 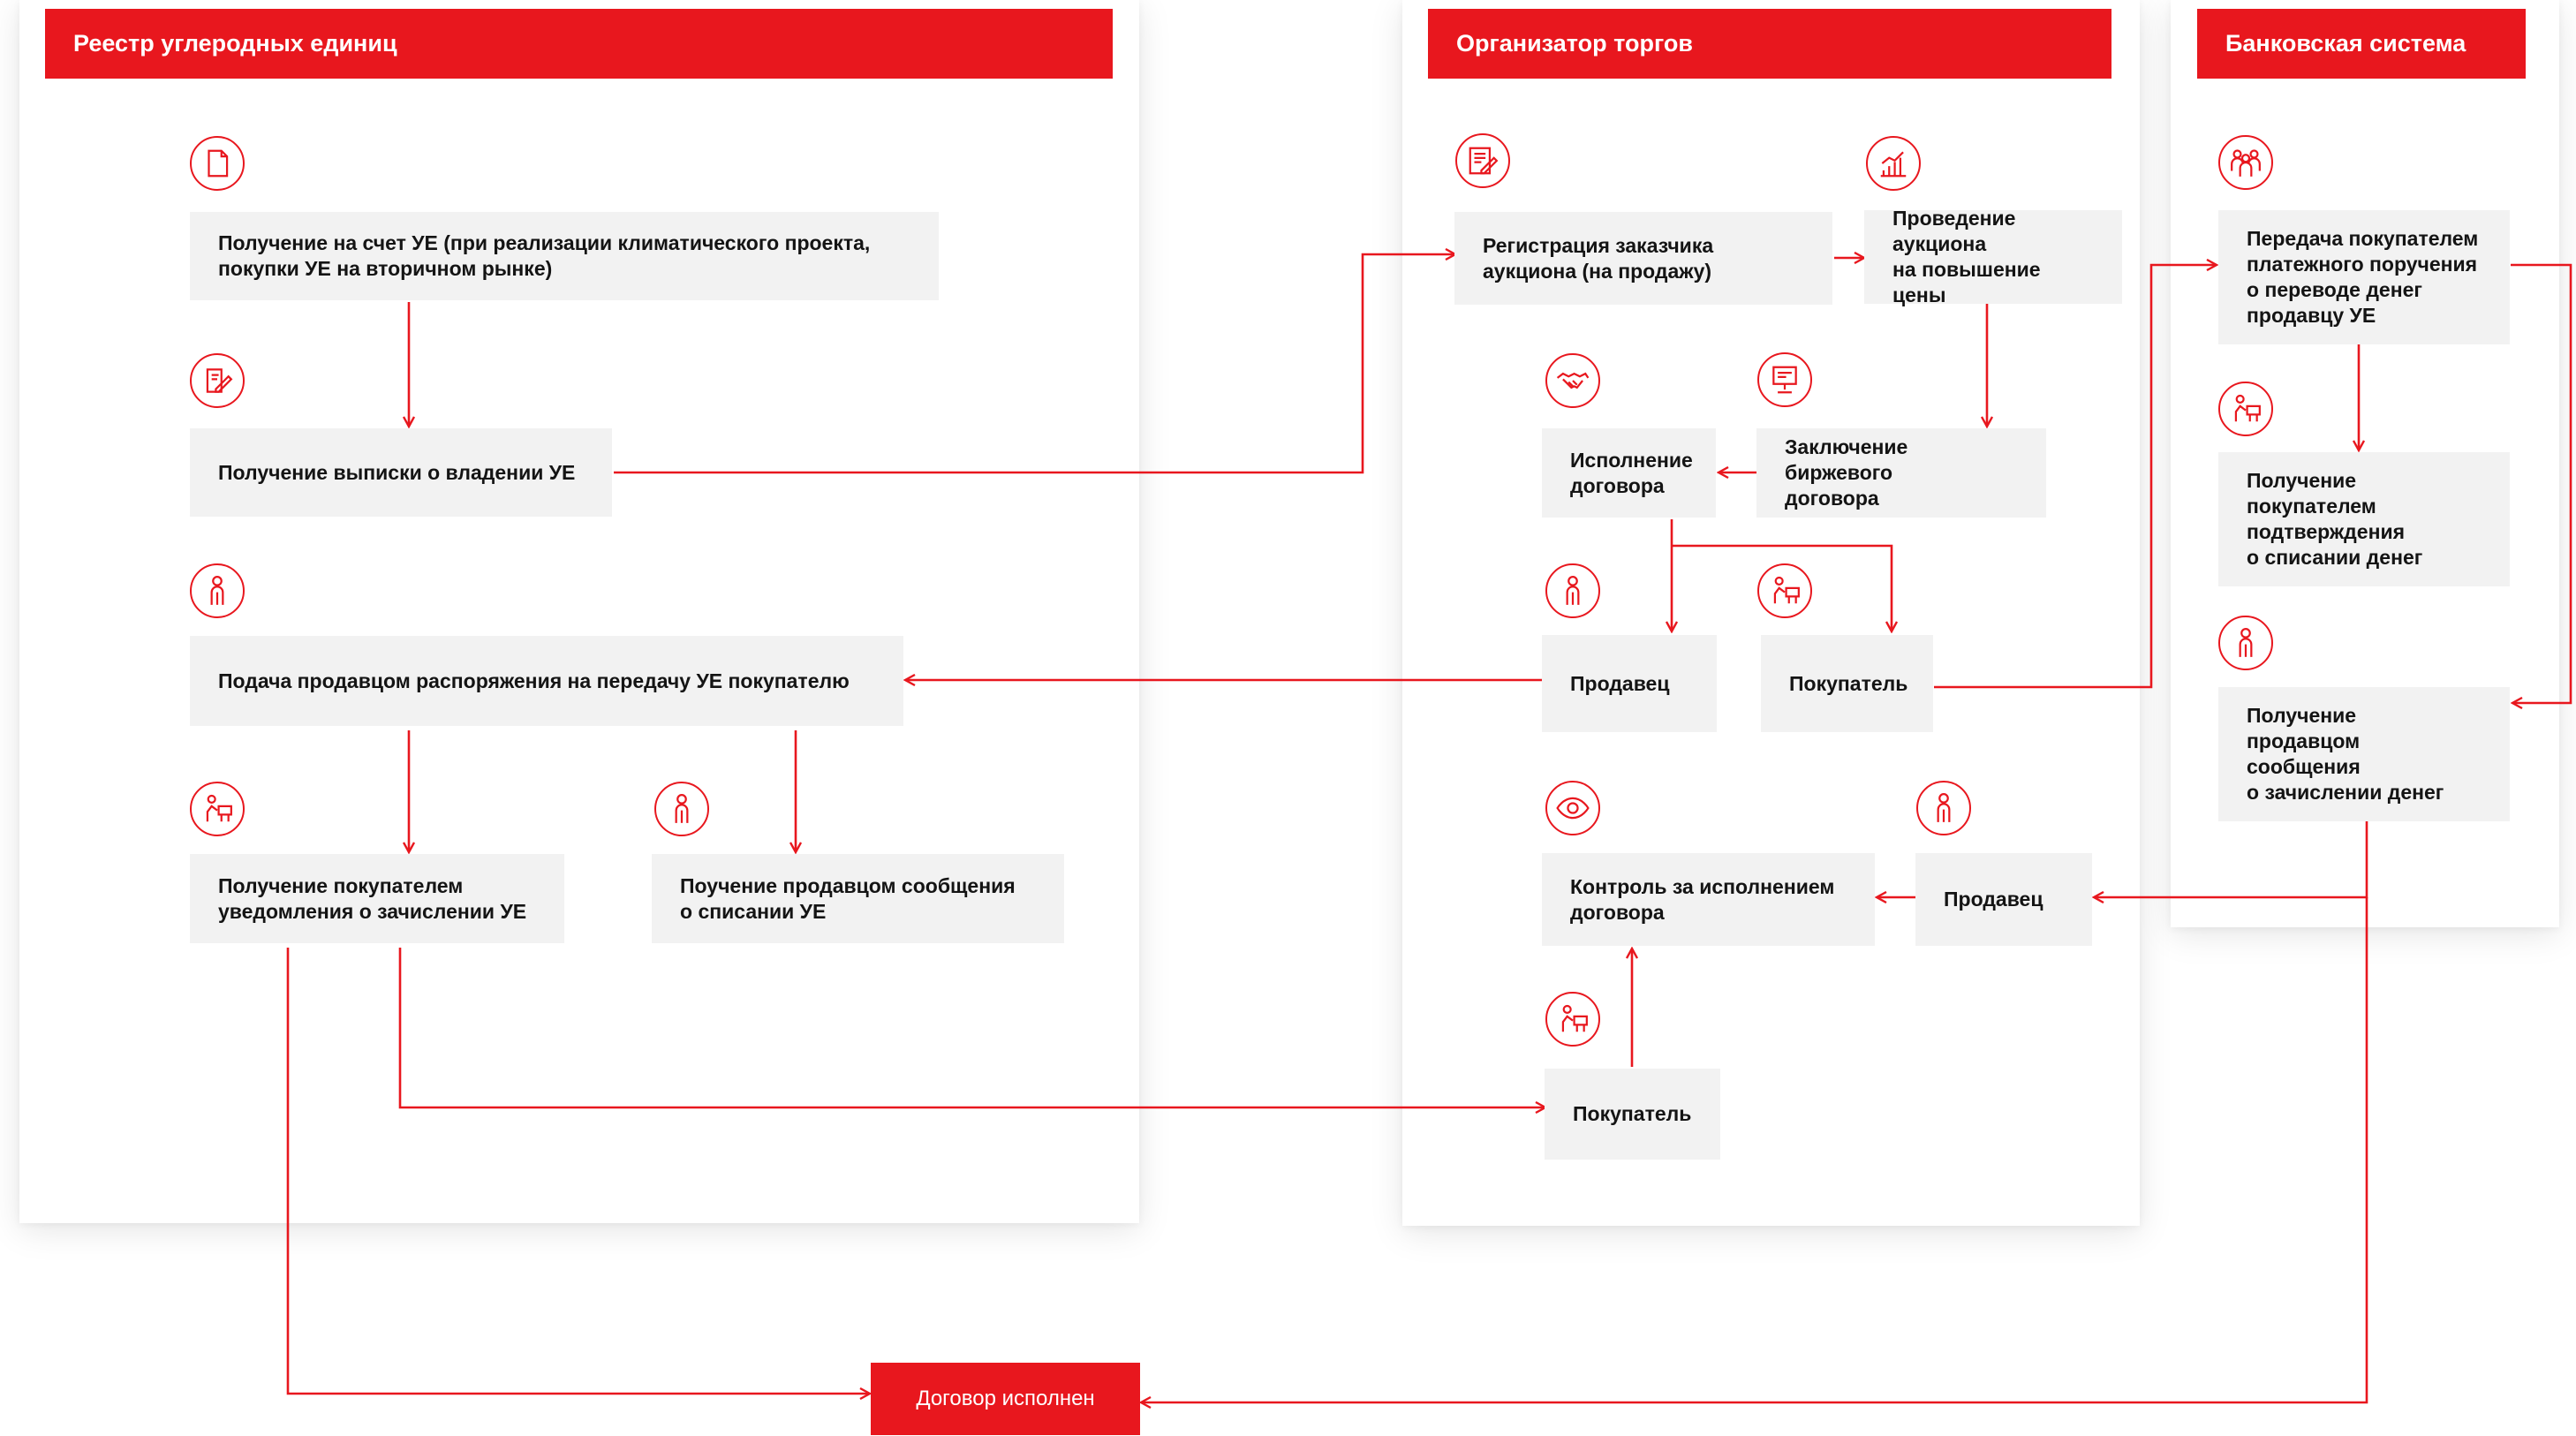 I want to click on step-seller-2: Продавец, so click(x=2003, y=899).